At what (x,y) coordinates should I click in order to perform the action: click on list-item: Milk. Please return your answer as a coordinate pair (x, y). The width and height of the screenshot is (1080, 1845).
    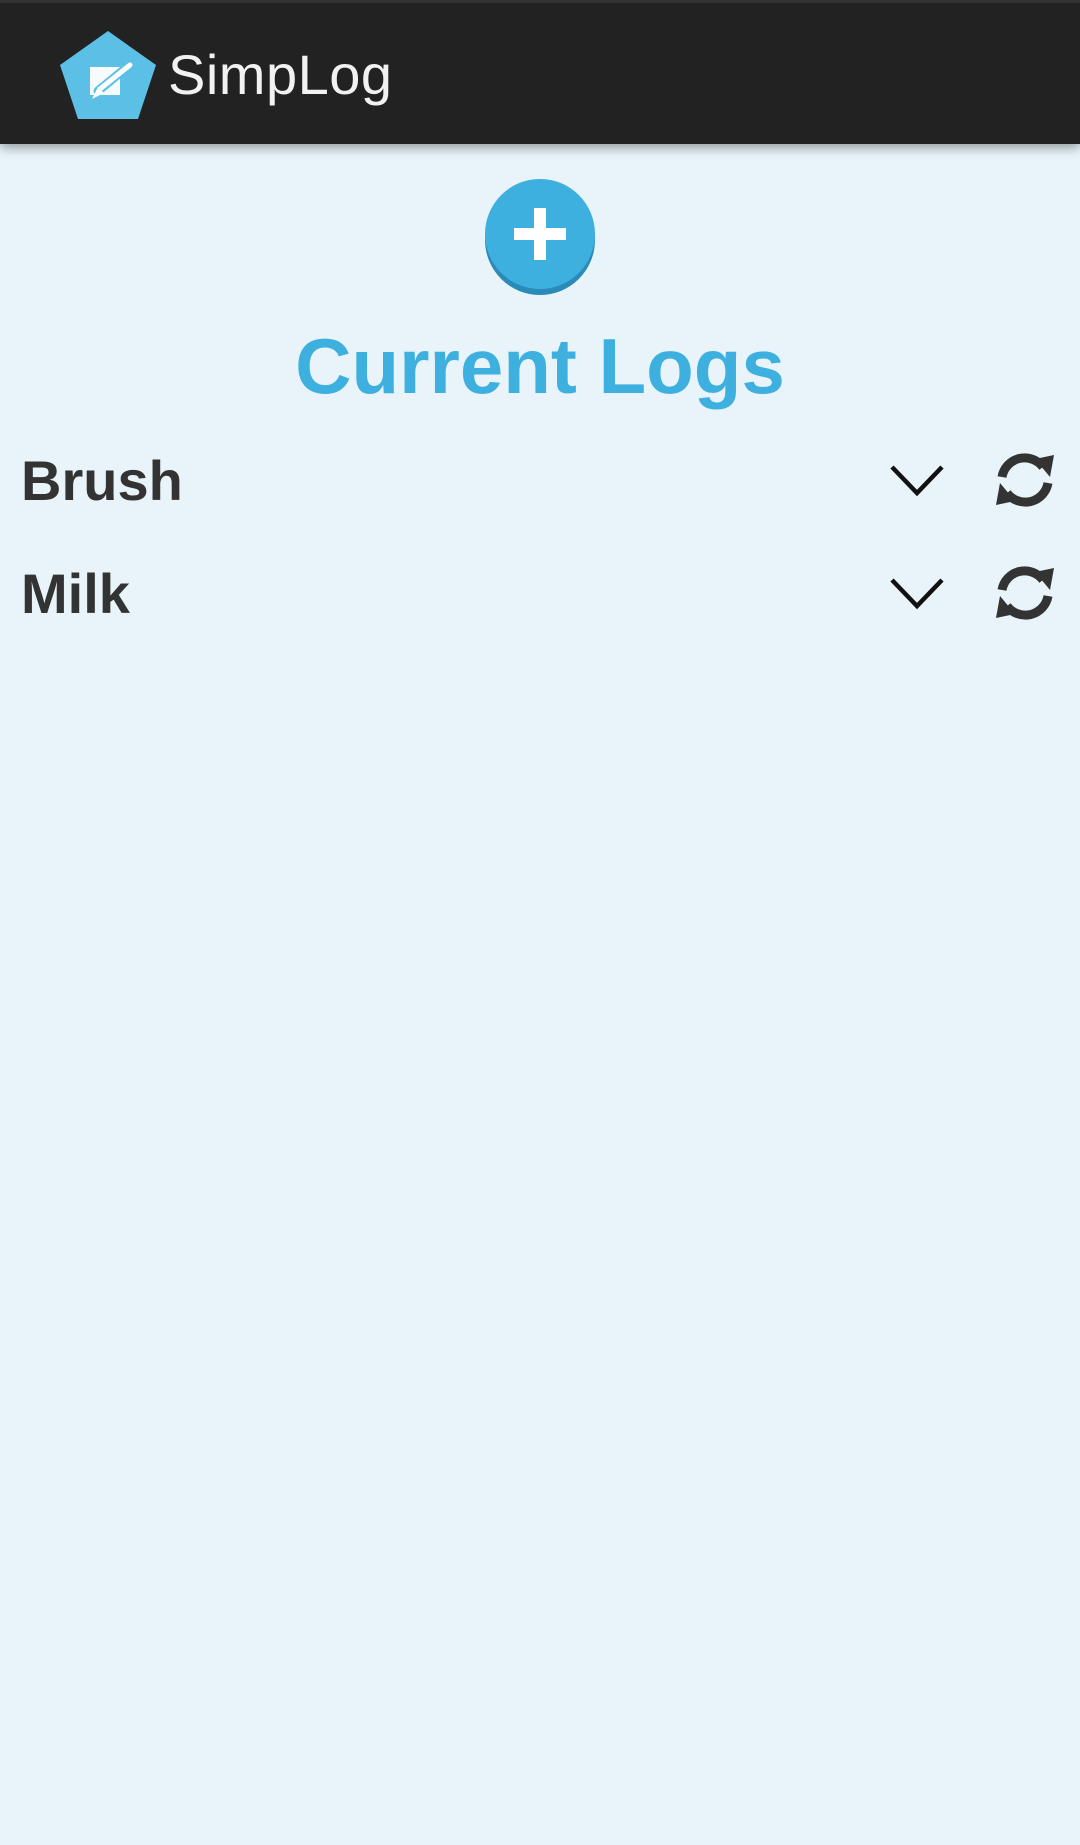
    Looking at the image, I should click on (540, 593).